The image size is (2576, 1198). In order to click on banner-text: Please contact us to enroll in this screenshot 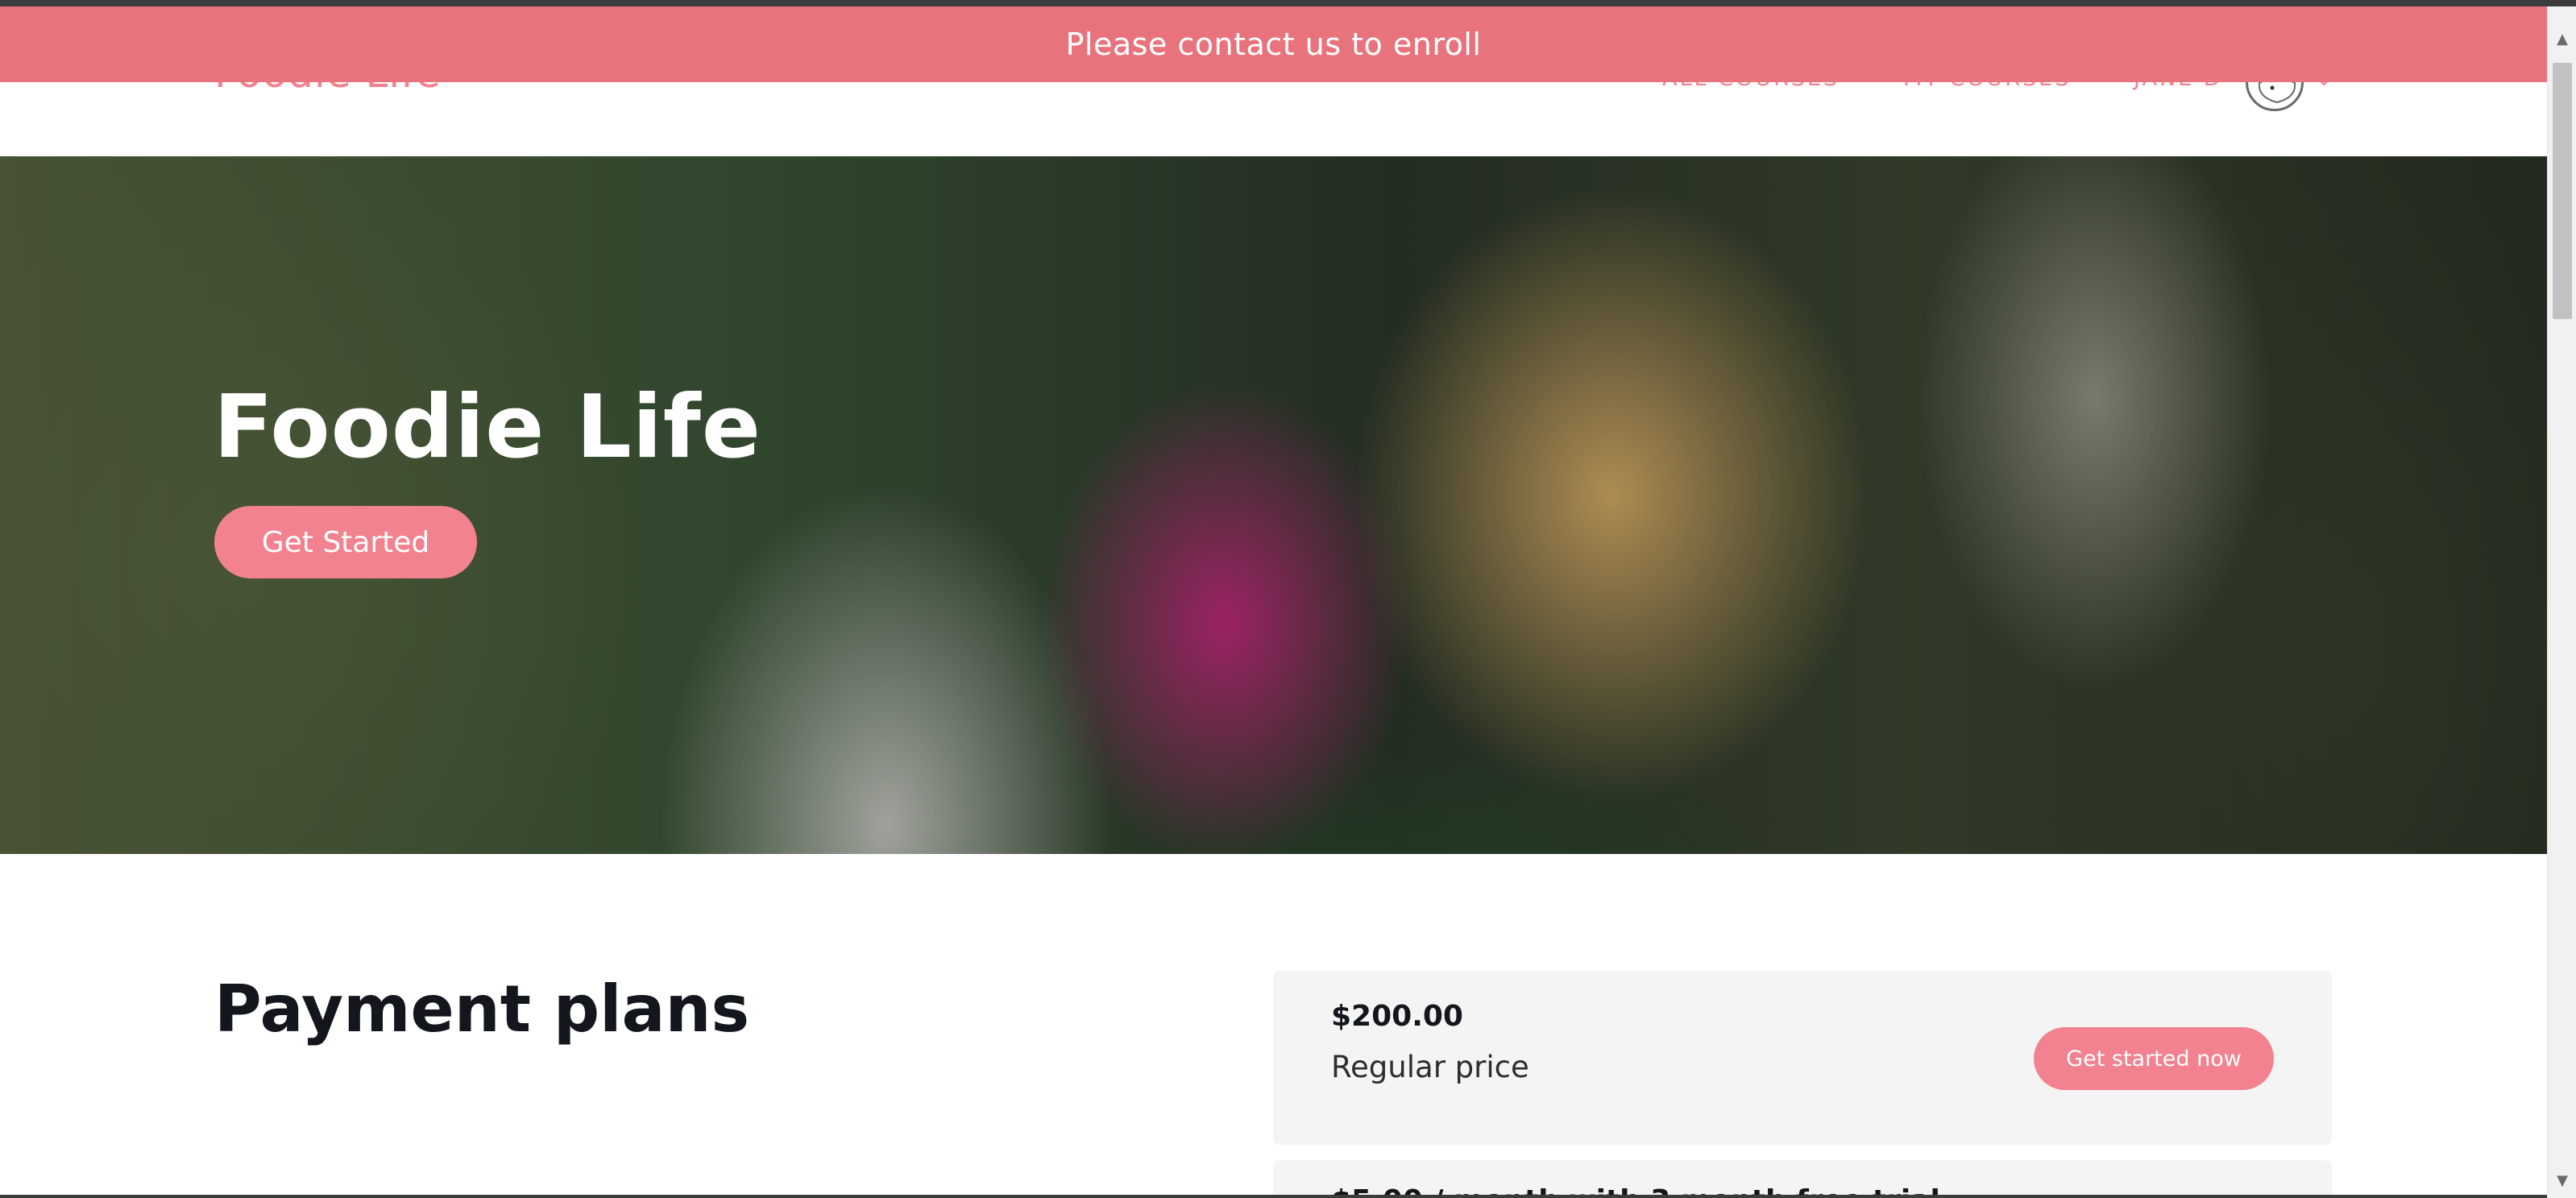, I will do `click(1273, 44)`.